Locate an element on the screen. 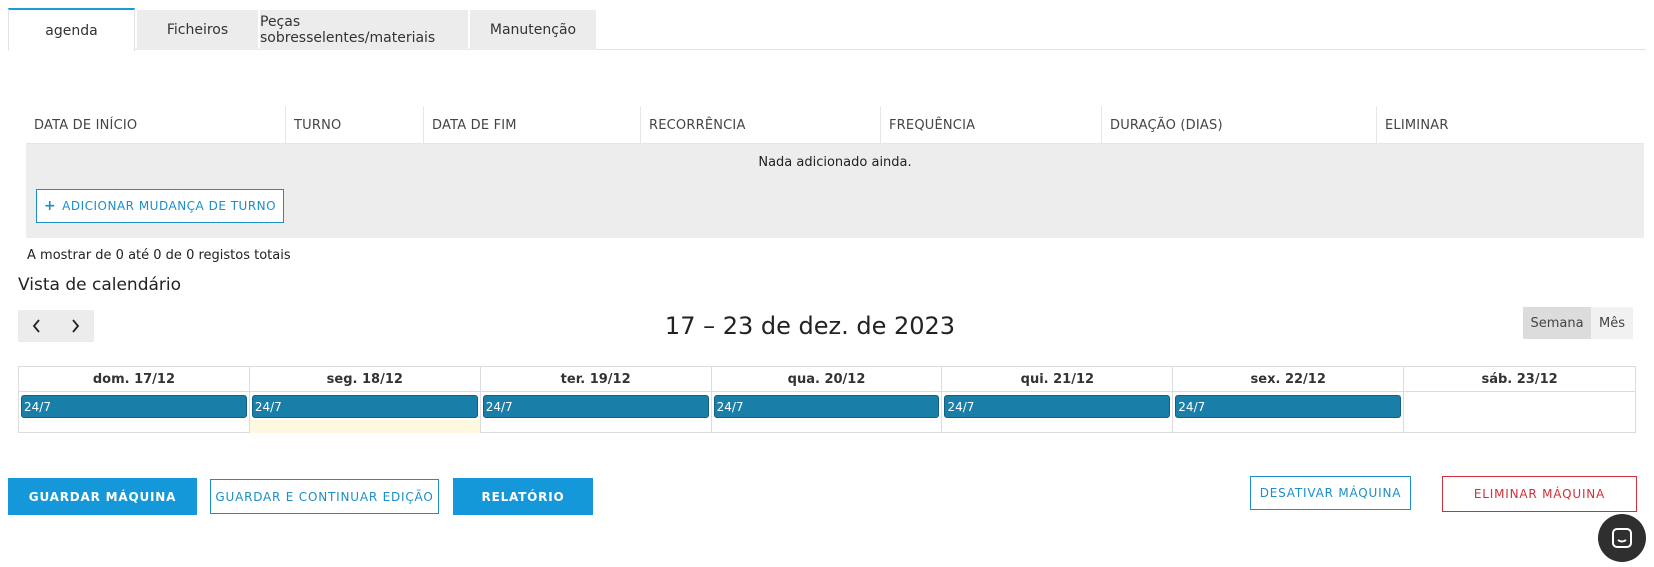 This screenshot has width=1654, height=567. tab-maintenance: Manutenção is located at coordinates (533, 30).